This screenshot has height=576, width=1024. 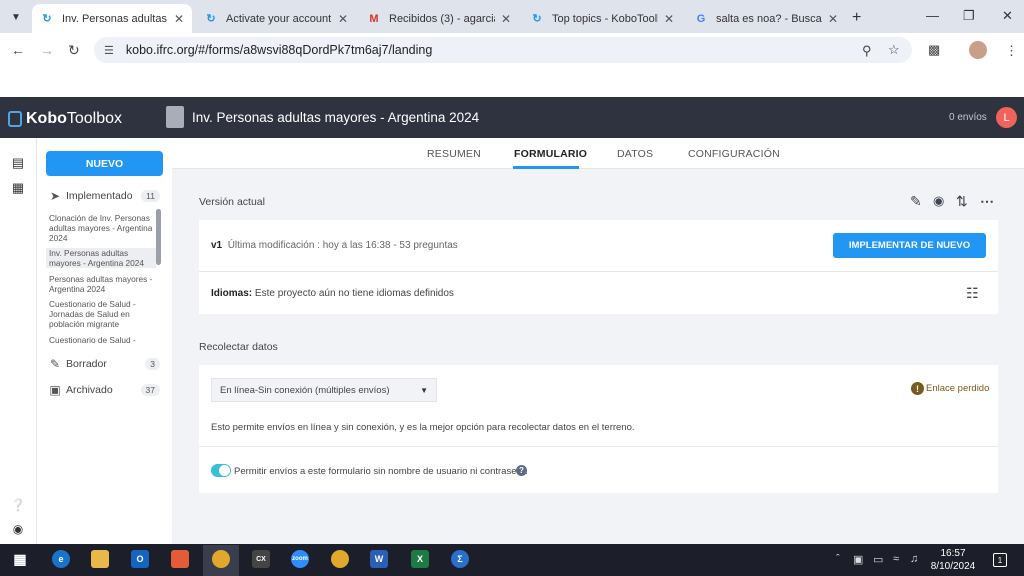 I want to click on redeploy-button: IMPLEMENTAR DE NUEVO, so click(x=909, y=245).